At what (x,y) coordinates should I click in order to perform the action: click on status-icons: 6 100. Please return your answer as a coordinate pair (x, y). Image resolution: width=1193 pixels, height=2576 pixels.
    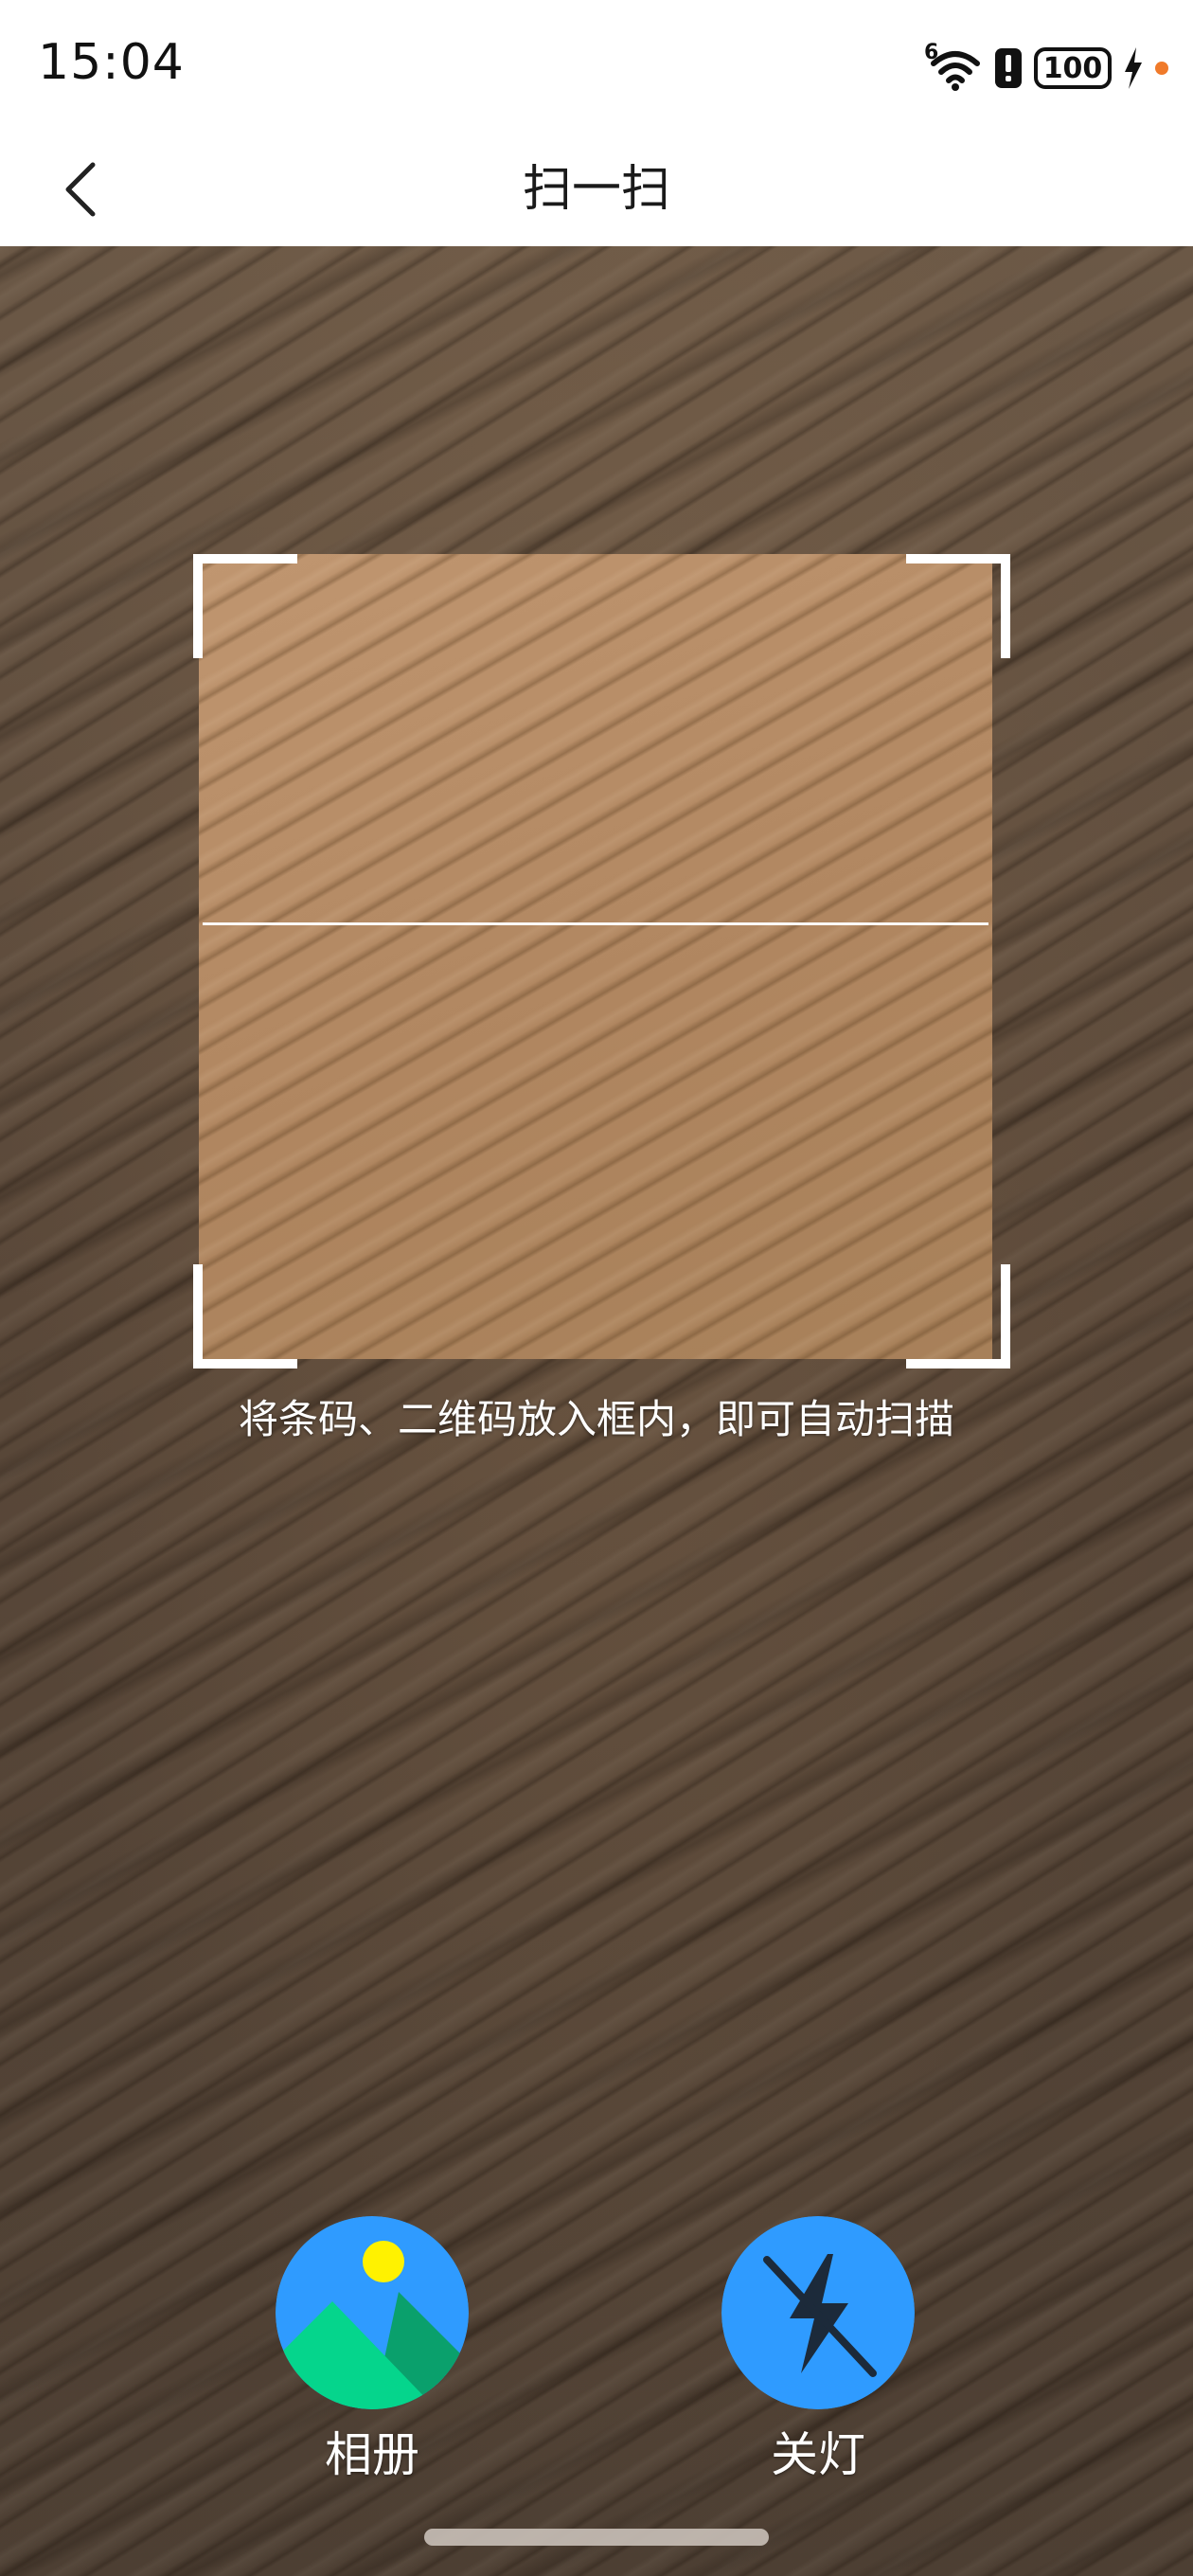
    Looking at the image, I should click on (1046, 68).